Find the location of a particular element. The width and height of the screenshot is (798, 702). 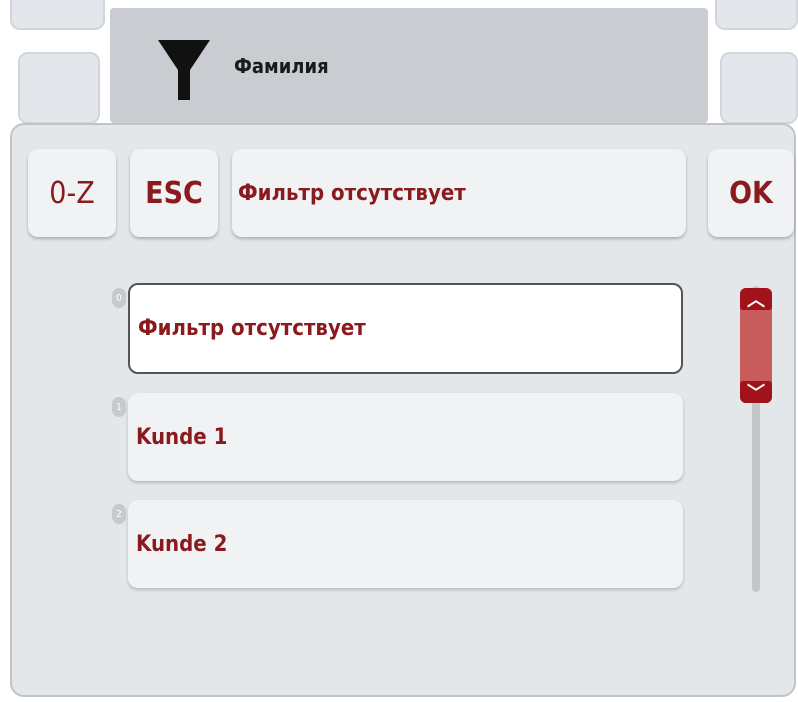

sort-button: 0-Z is located at coordinates (72, 193).